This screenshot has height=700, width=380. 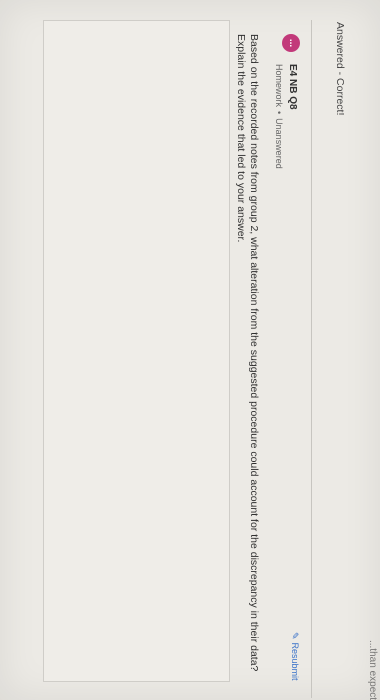 What do you see at coordinates (292, 87) in the screenshot?
I see `question-title: E4 NB Q8` at bounding box center [292, 87].